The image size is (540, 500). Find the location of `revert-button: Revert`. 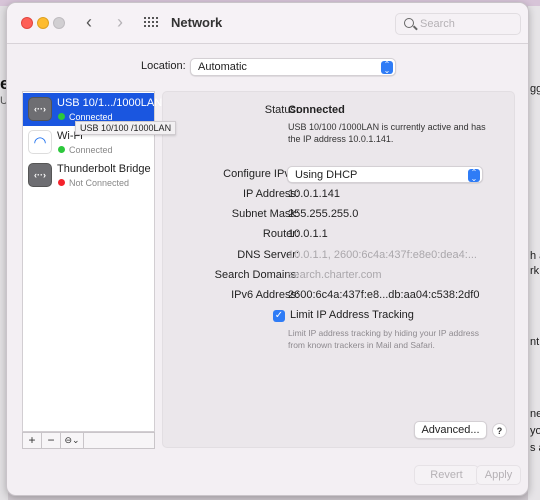

revert-button: Revert is located at coordinates (446, 475).